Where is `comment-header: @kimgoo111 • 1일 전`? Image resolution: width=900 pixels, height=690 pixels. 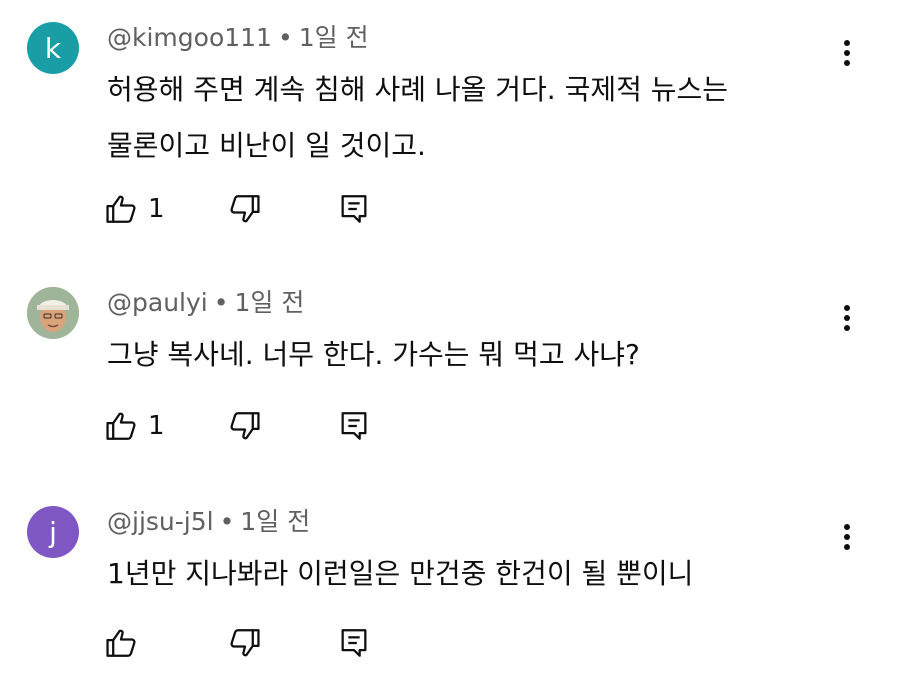
comment-header: @kimgoo111 • 1일 전 is located at coordinates (238, 38).